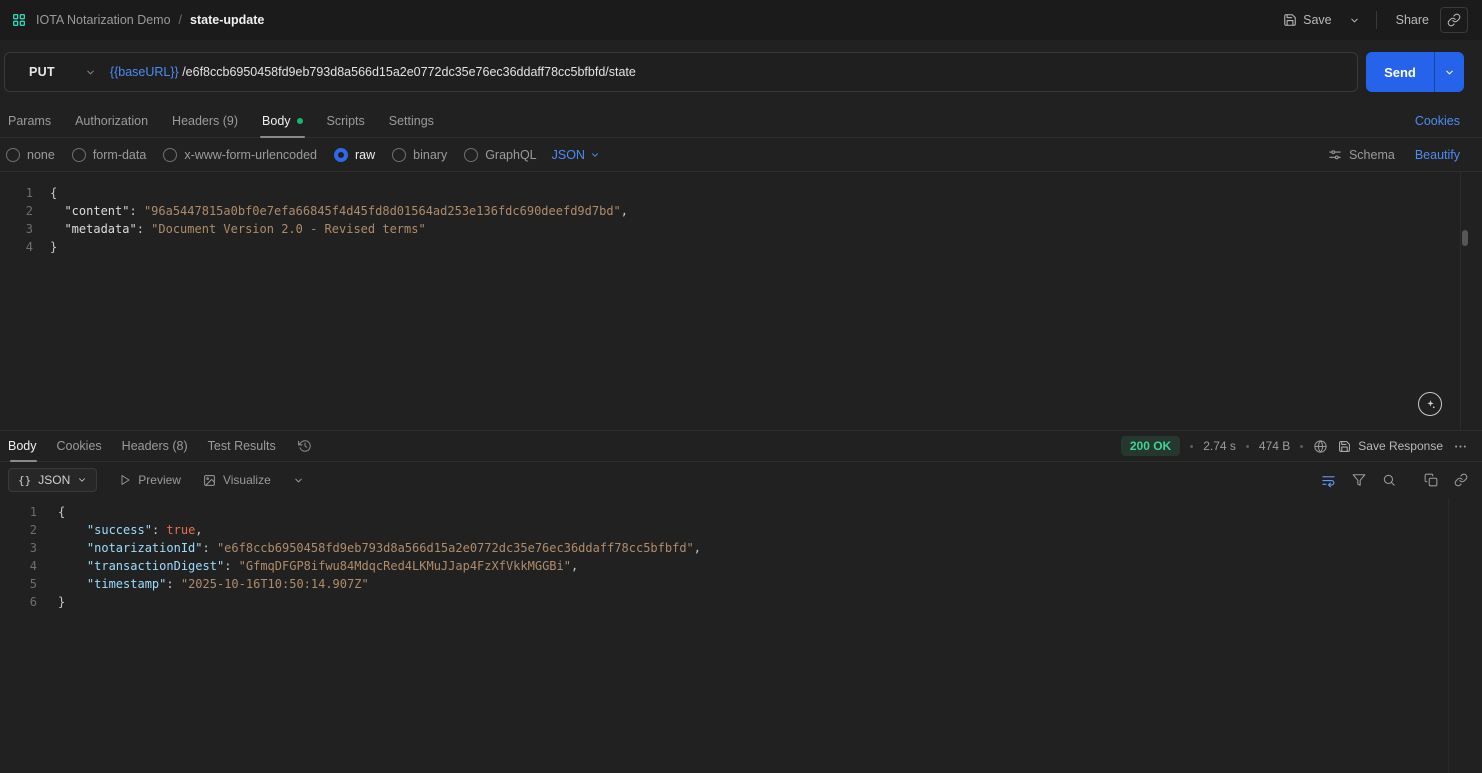 This screenshot has height=773, width=1482. Describe the element at coordinates (31, 120) in the screenshot. I see `tab-params: Params` at that location.